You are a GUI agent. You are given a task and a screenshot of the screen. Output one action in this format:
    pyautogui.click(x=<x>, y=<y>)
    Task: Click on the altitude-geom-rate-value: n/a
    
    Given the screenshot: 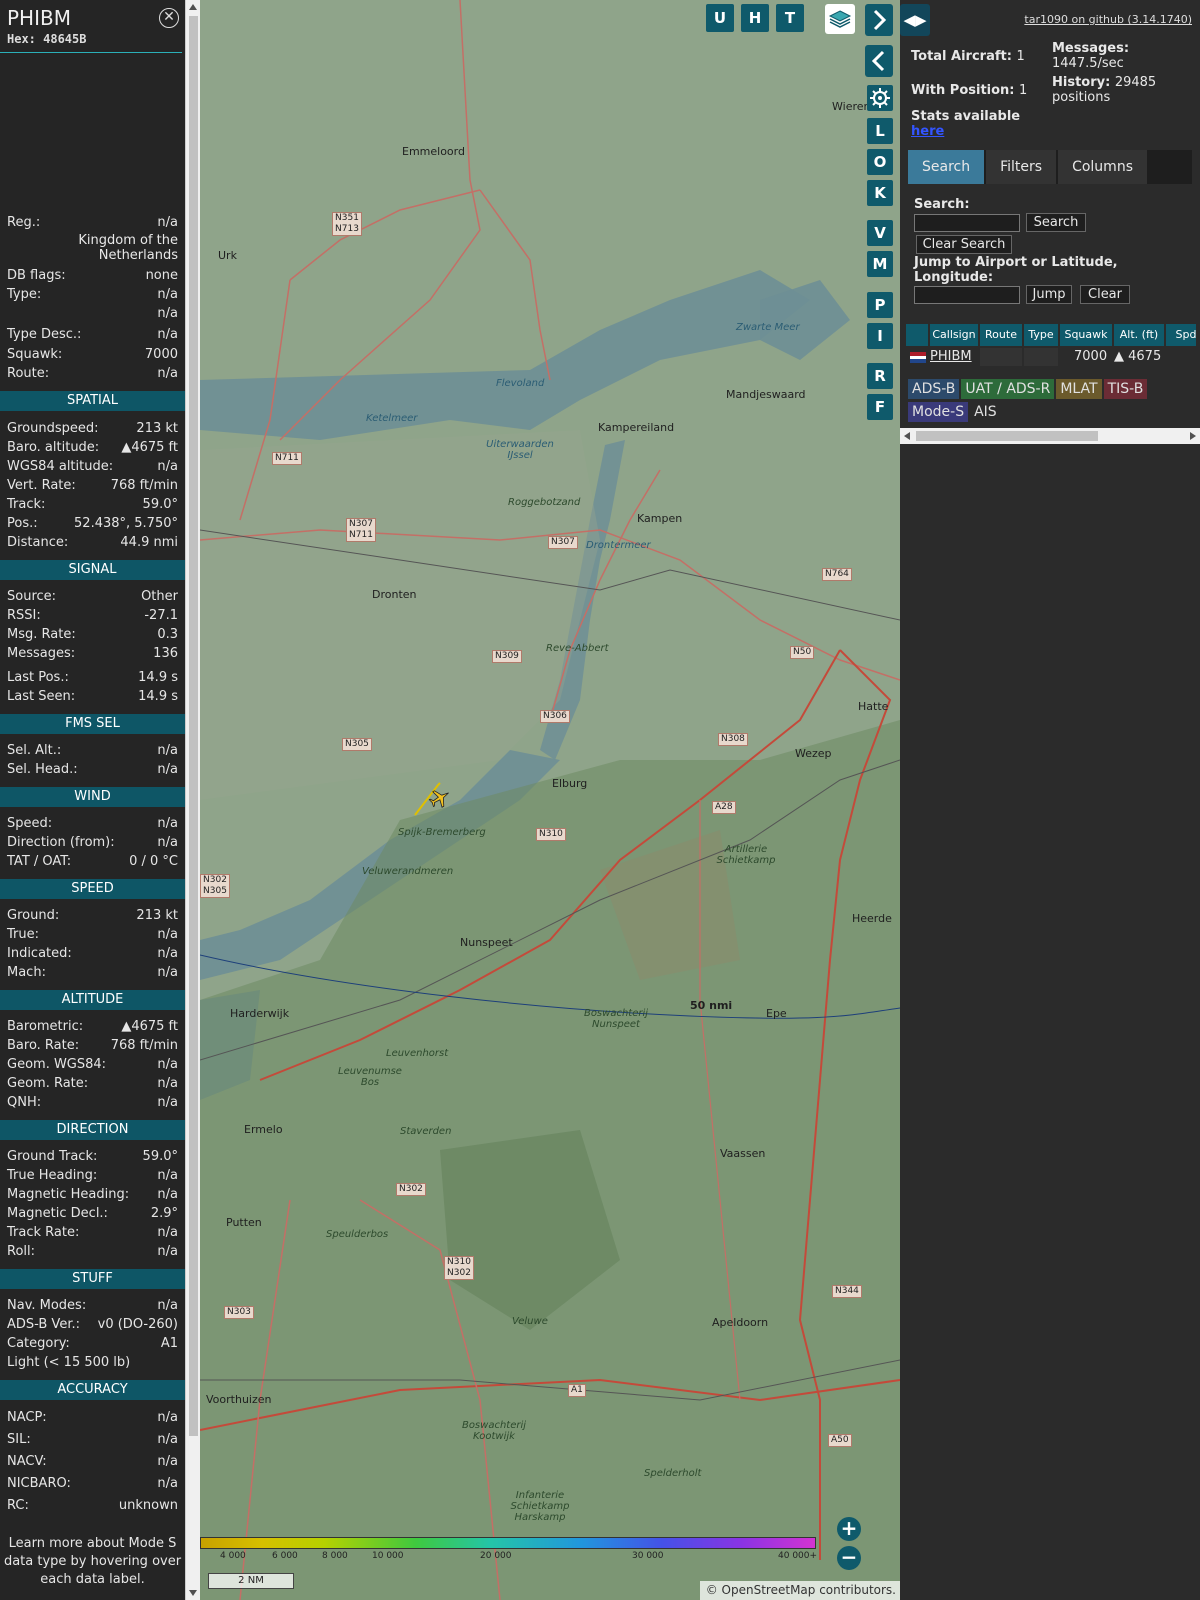 What is the action you would take?
    pyautogui.click(x=167, y=1083)
    